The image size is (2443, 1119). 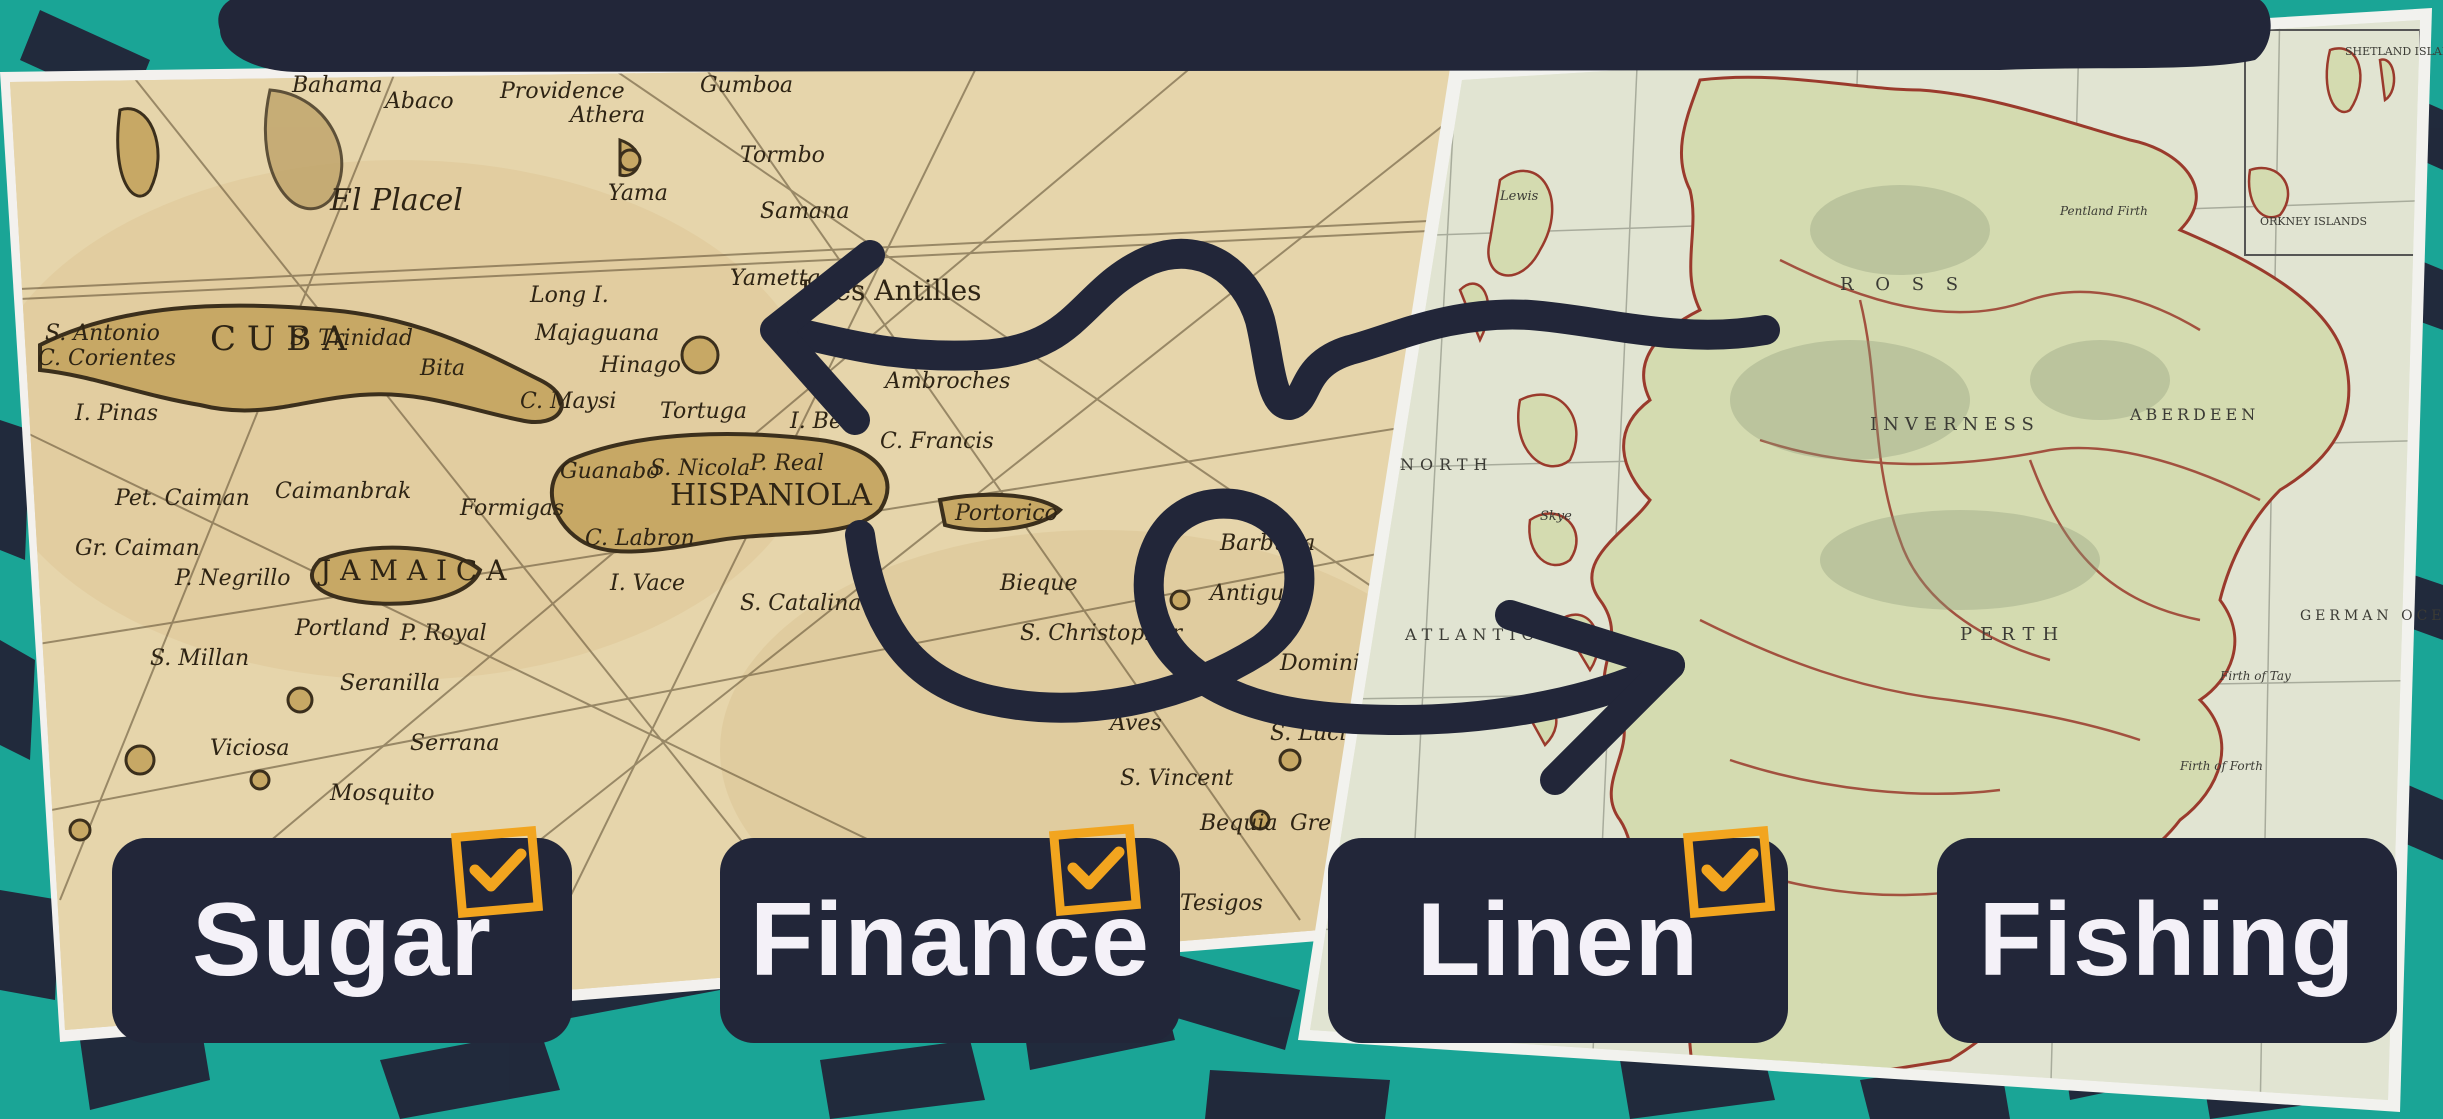 I want to click on label-text: Fishing, so click(x=2167, y=940).